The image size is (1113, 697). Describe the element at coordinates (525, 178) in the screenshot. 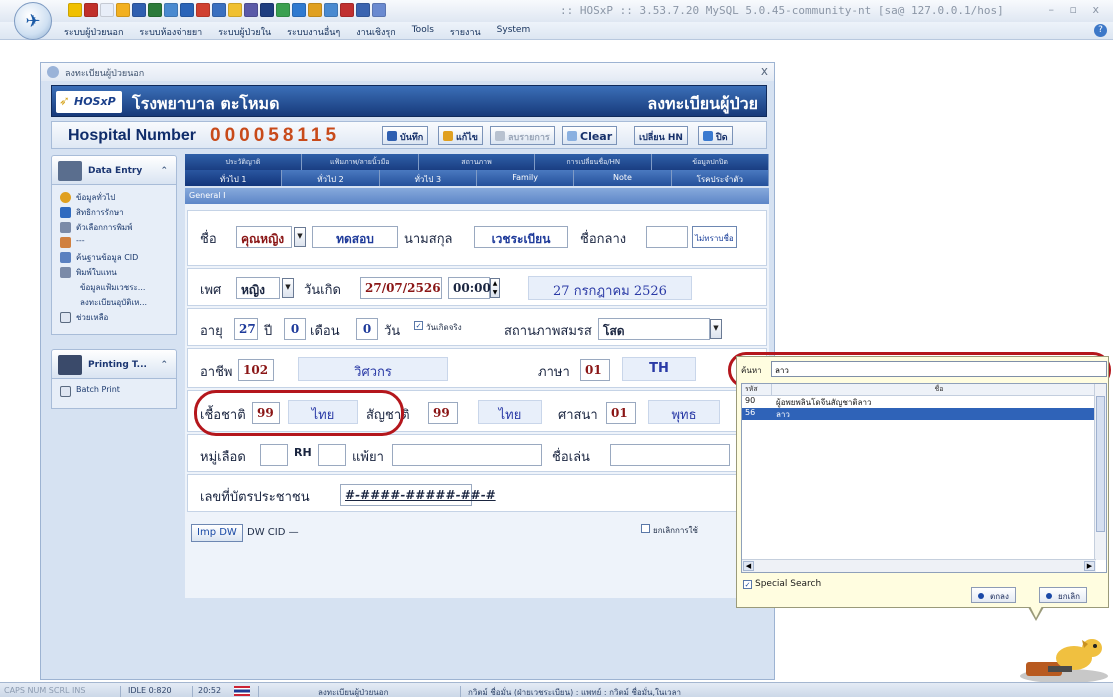

I see `tab-family: Family` at that location.